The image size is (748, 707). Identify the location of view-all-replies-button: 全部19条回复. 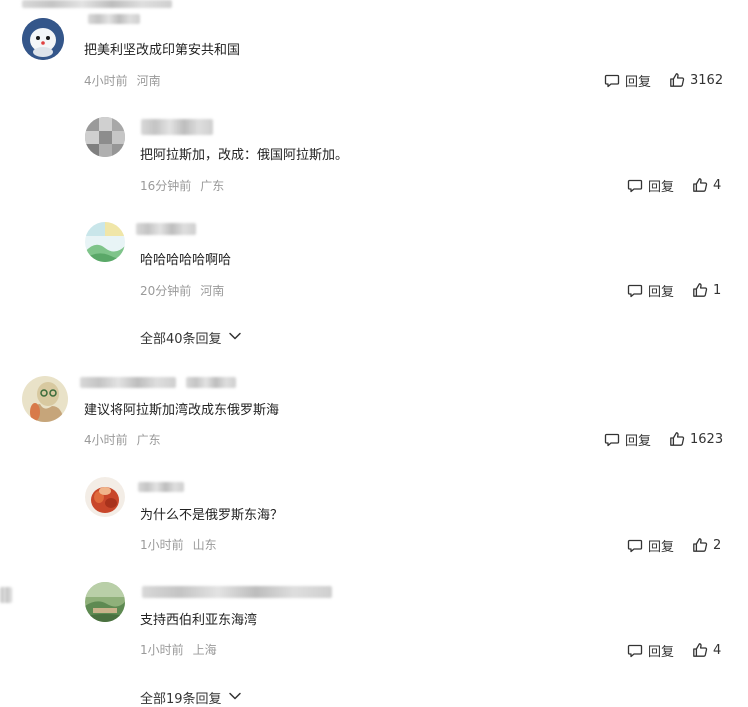
(191, 697).